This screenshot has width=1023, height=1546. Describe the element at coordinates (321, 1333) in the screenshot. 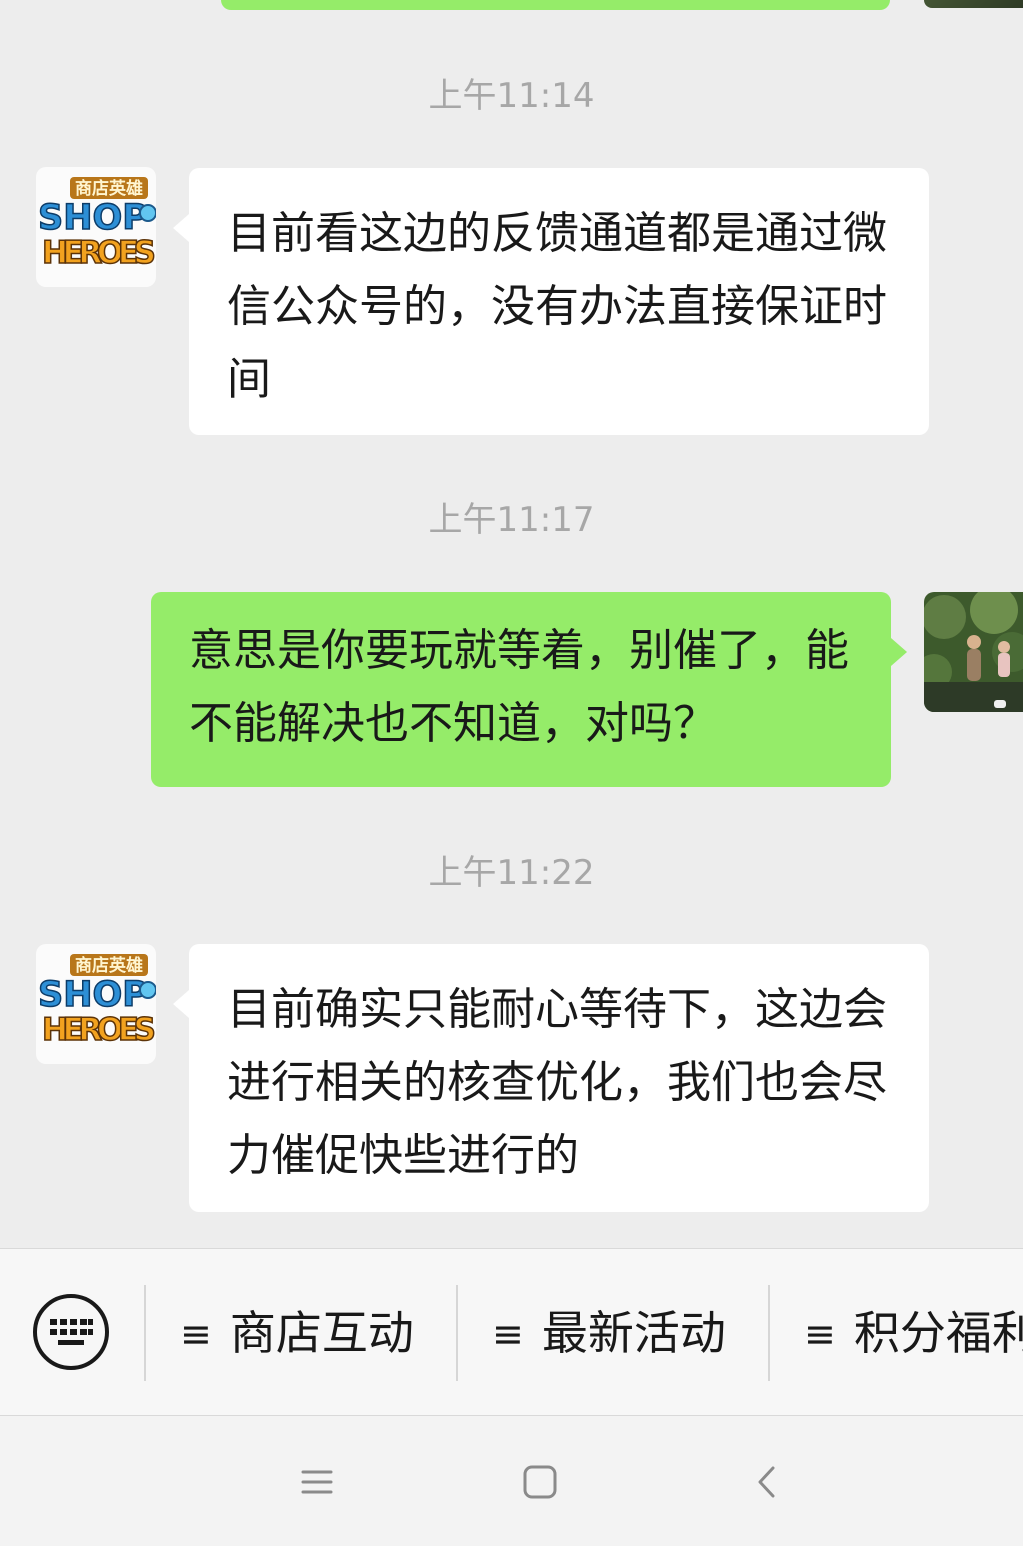

I see `menu-item-label: 商店互动` at that location.